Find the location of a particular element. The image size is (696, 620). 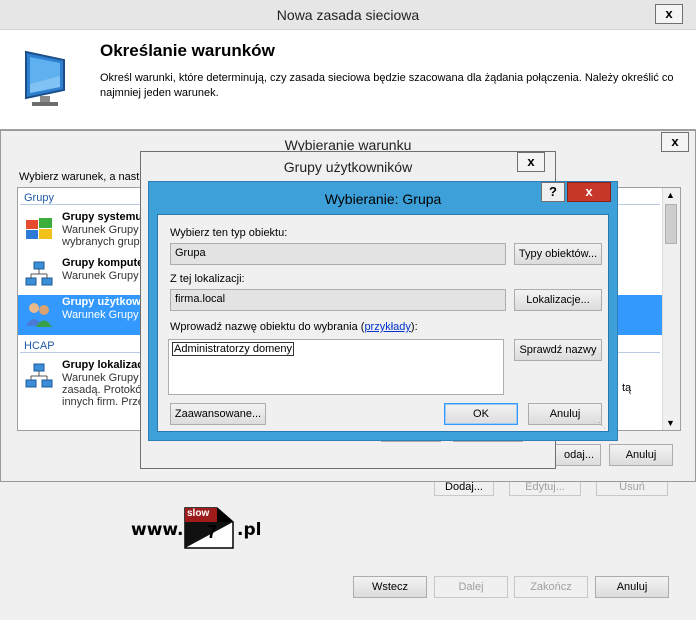

help-button: ? is located at coordinates (553, 192).